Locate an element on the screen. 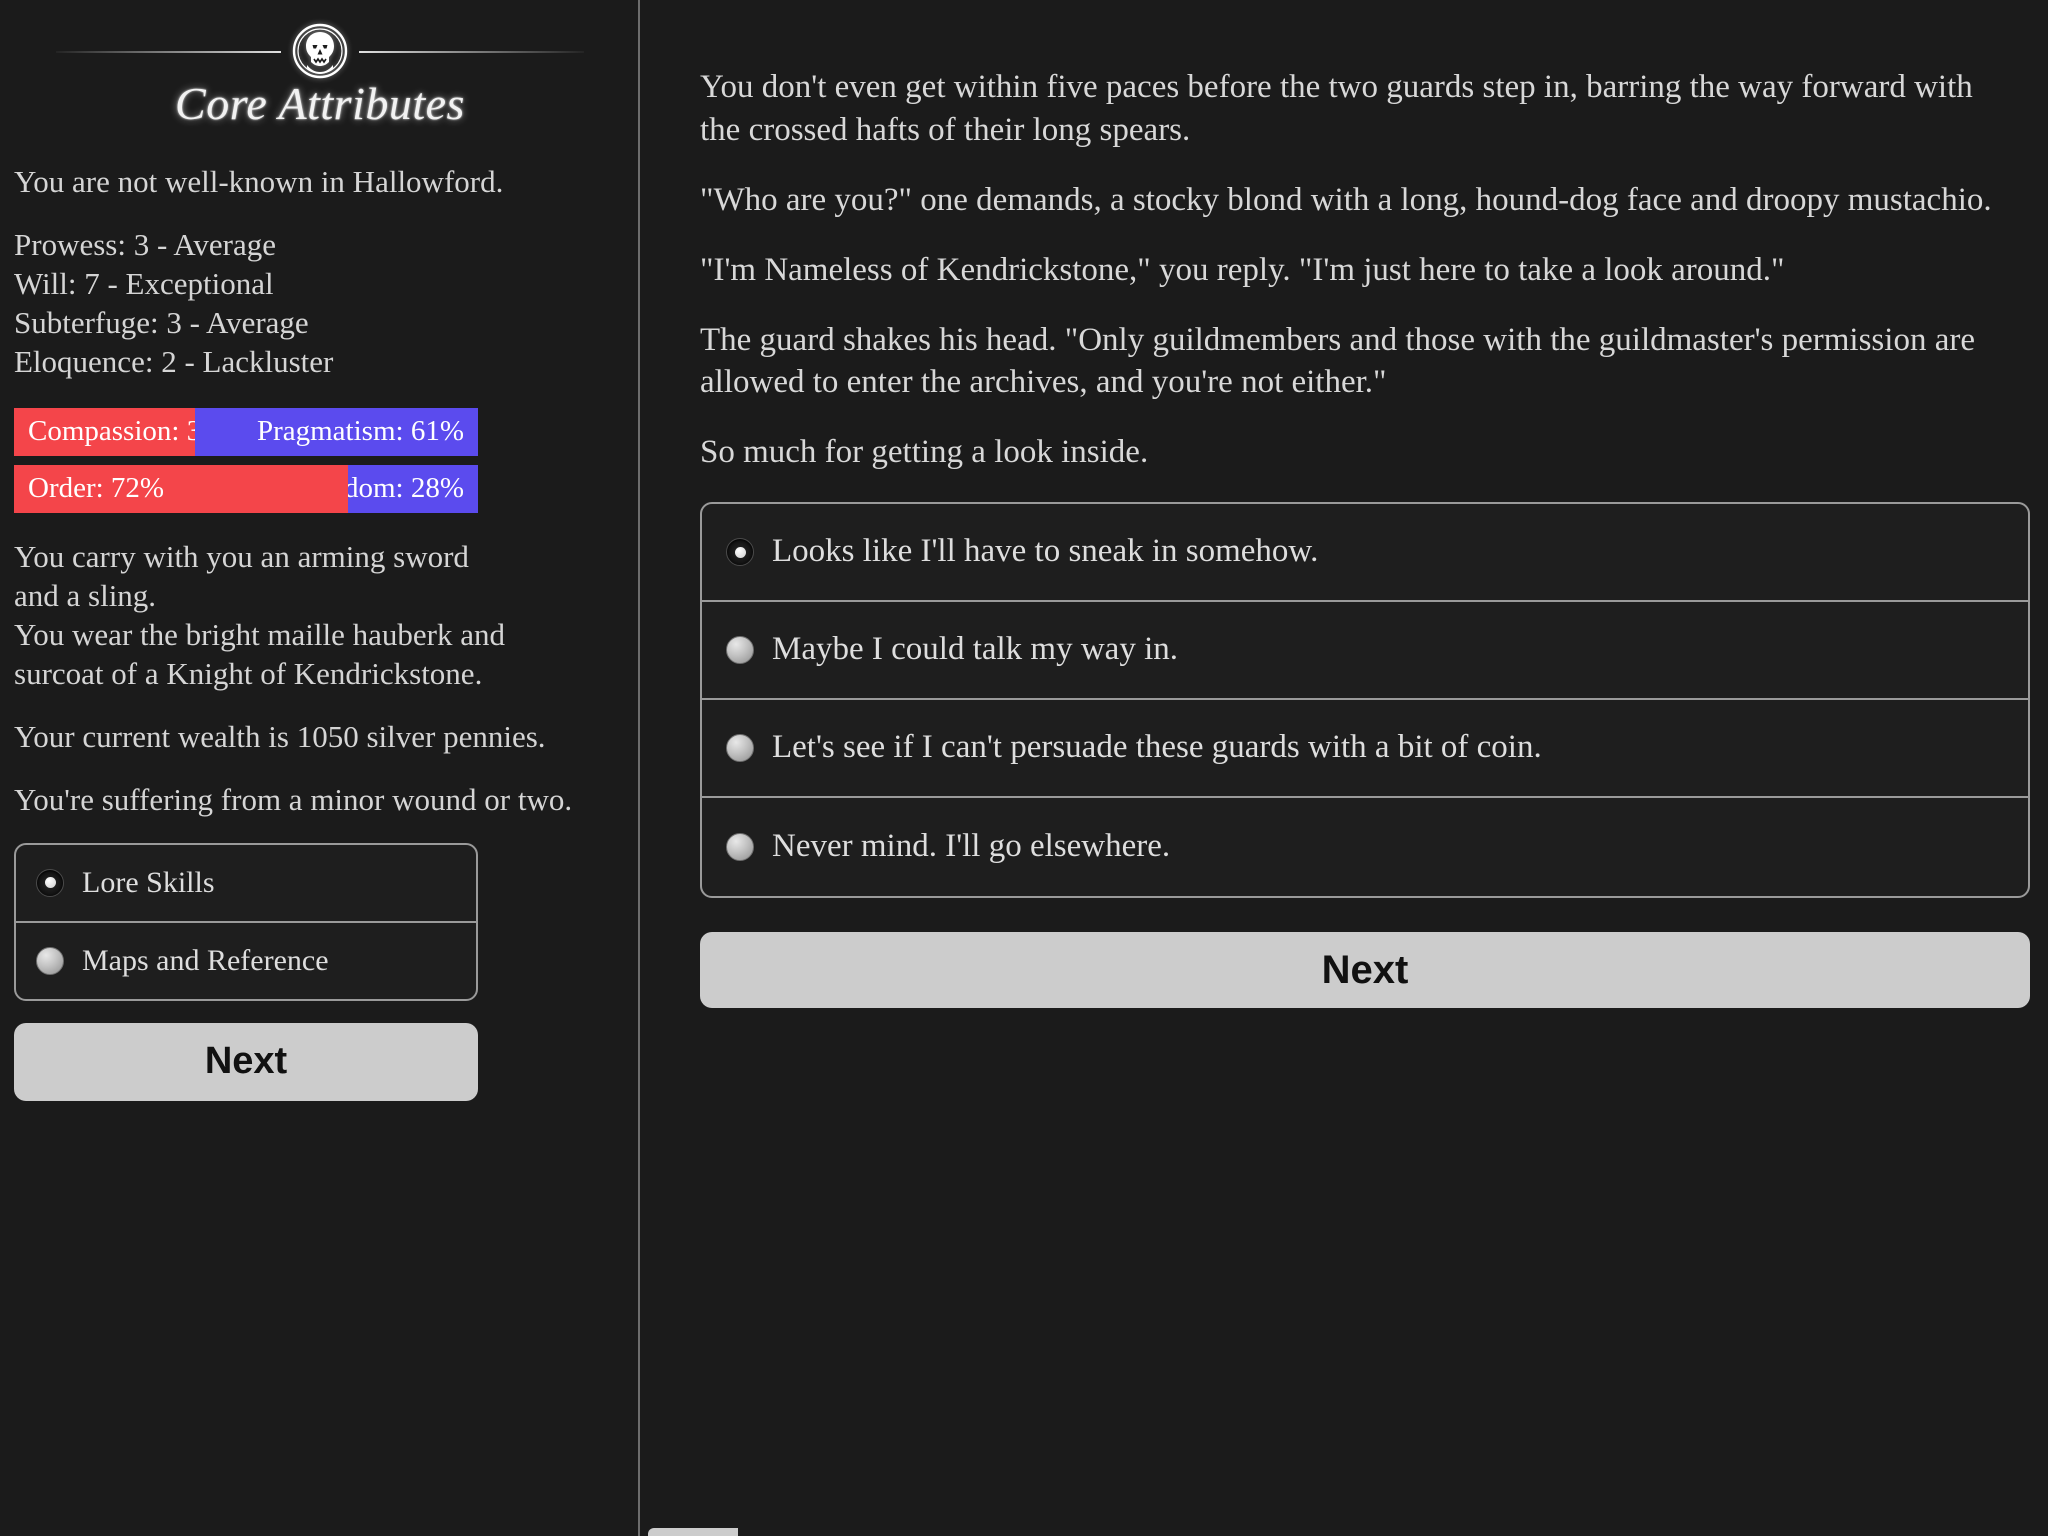 The image size is (2048, 1536). story-paragraph: So much for getting a look inside. is located at coordinates (924, 452).